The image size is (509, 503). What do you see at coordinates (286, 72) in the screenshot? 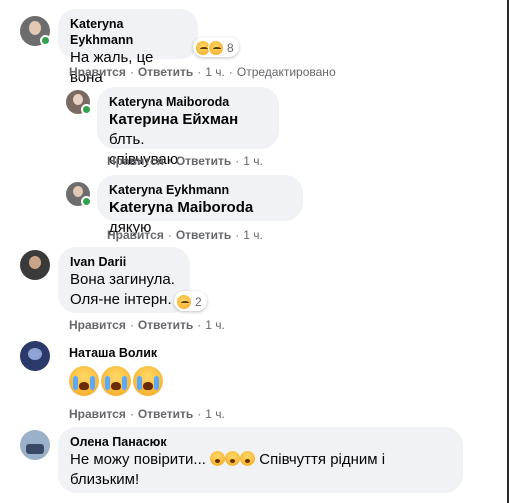
I see `edited-label: Отредактировано` at bounding box center [286, 72].